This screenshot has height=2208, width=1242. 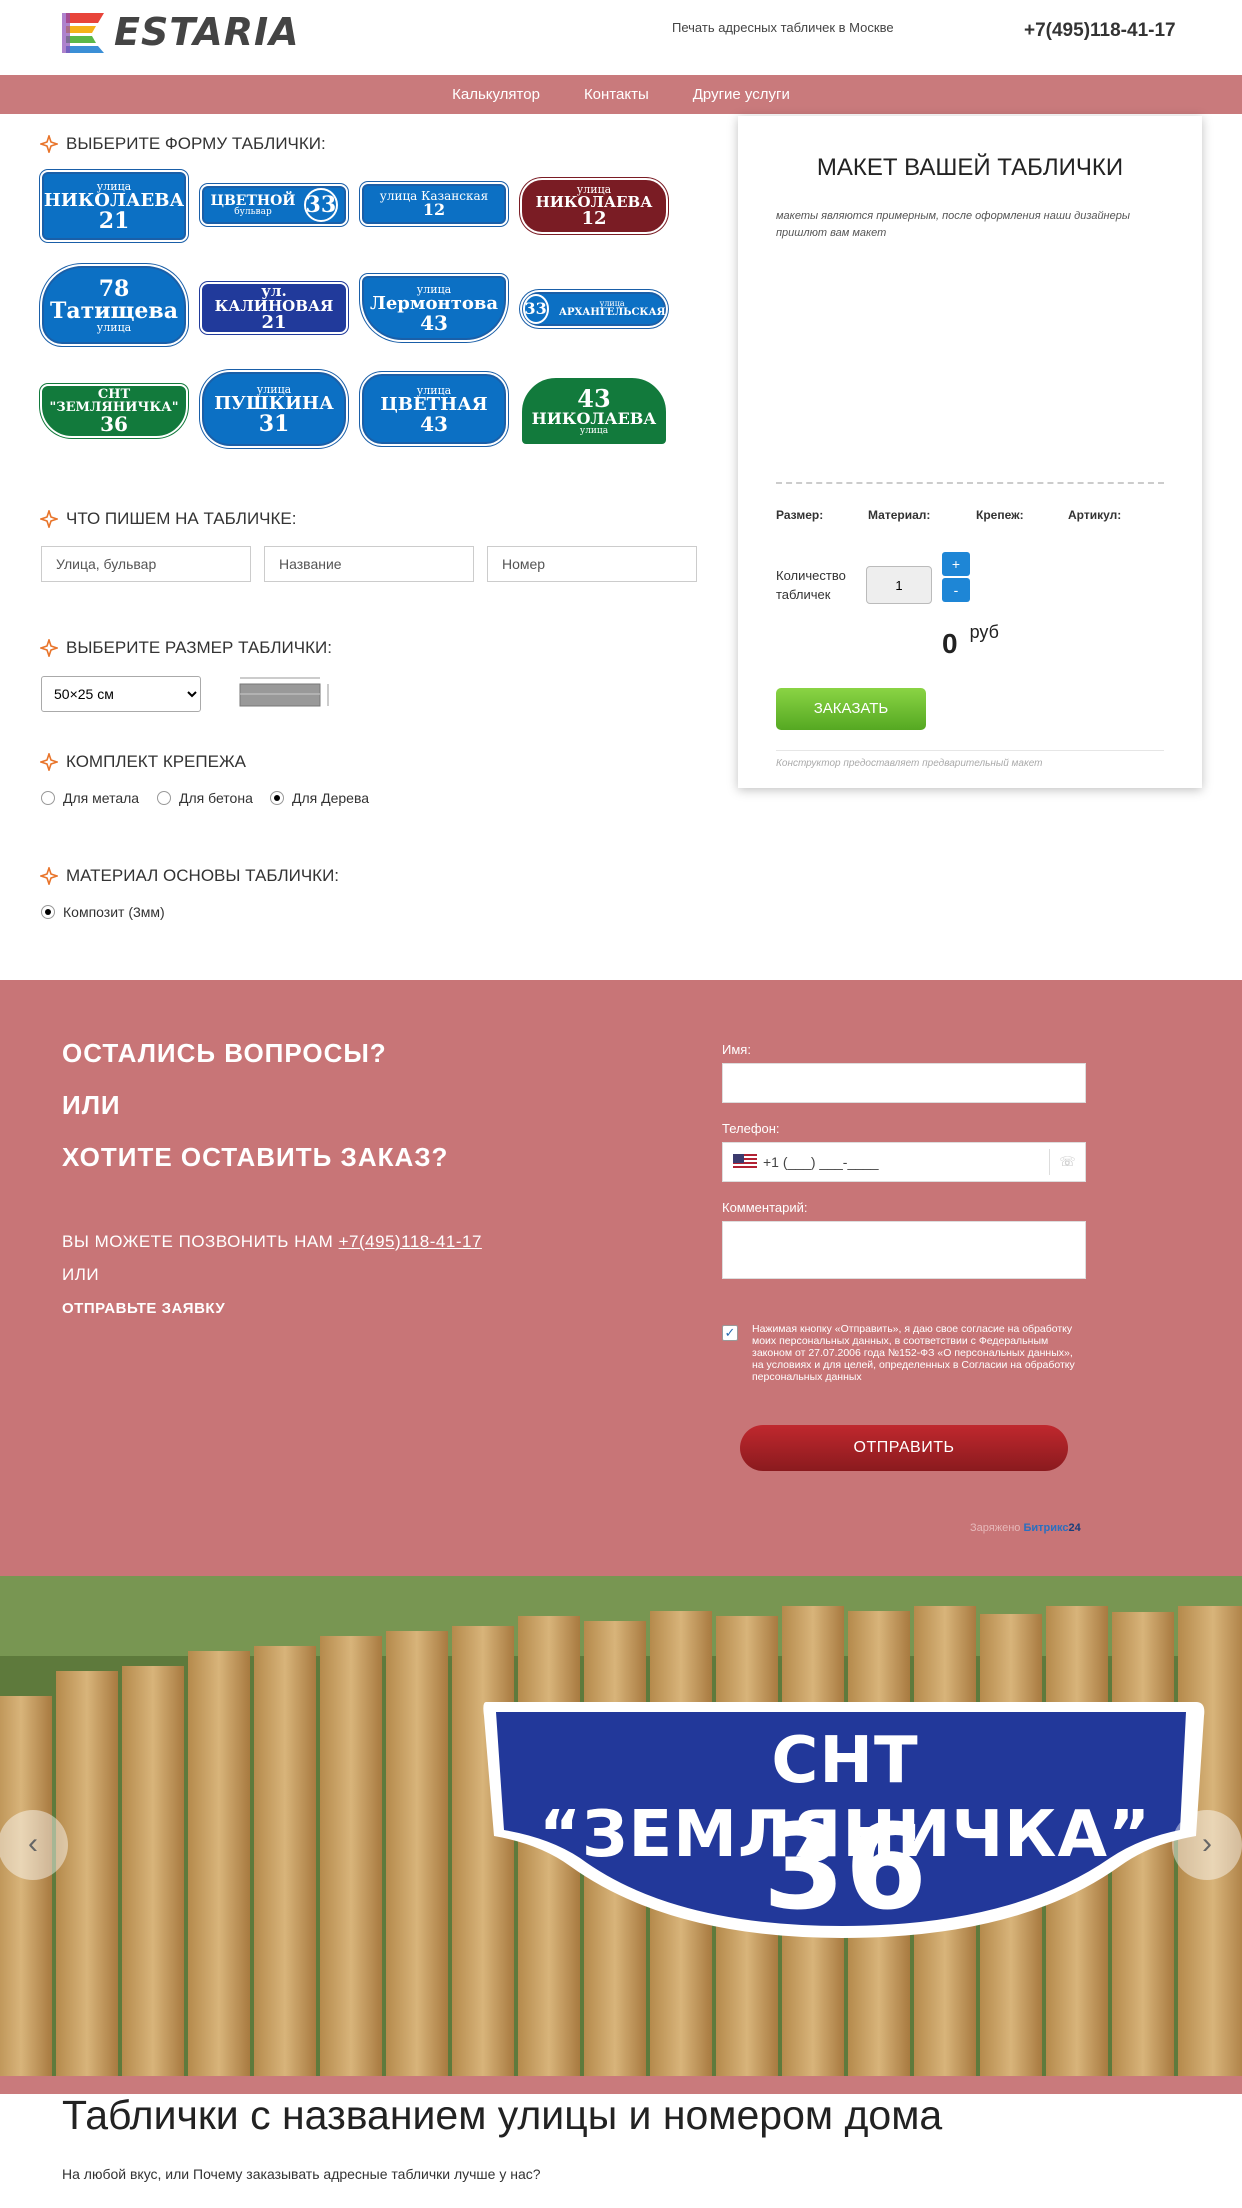 I want to click on hero-sign-line2: 36, so click(x=845, y=1867).